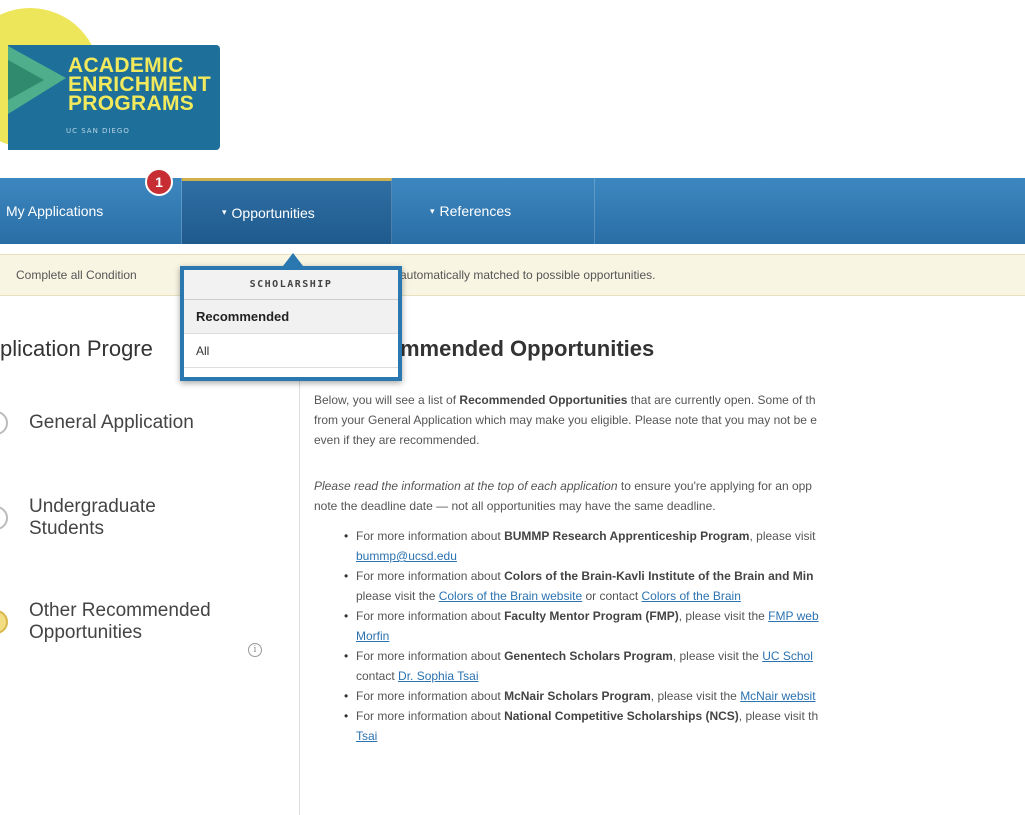 The height and width of the screenshot is (815, 1025). I want to click on text-run: that are currently open. Some of th, so click(721, 400).